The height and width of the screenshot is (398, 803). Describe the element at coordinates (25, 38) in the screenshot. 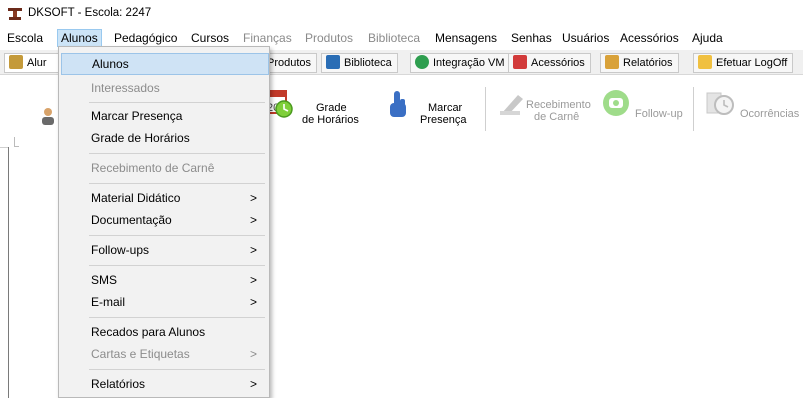

I see `menu-escola: Escola` at that location.